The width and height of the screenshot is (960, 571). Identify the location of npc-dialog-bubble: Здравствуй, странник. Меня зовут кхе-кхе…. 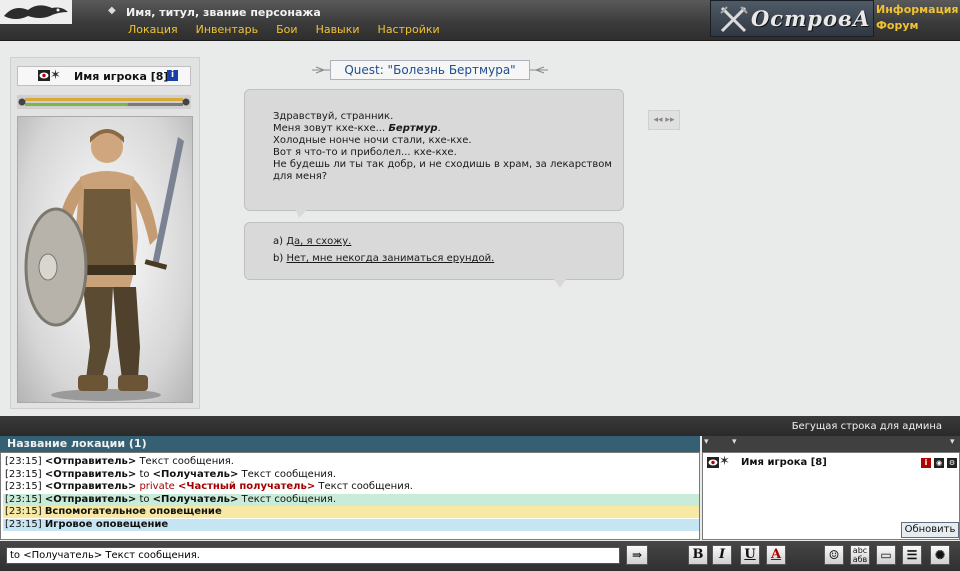
(434, 153).